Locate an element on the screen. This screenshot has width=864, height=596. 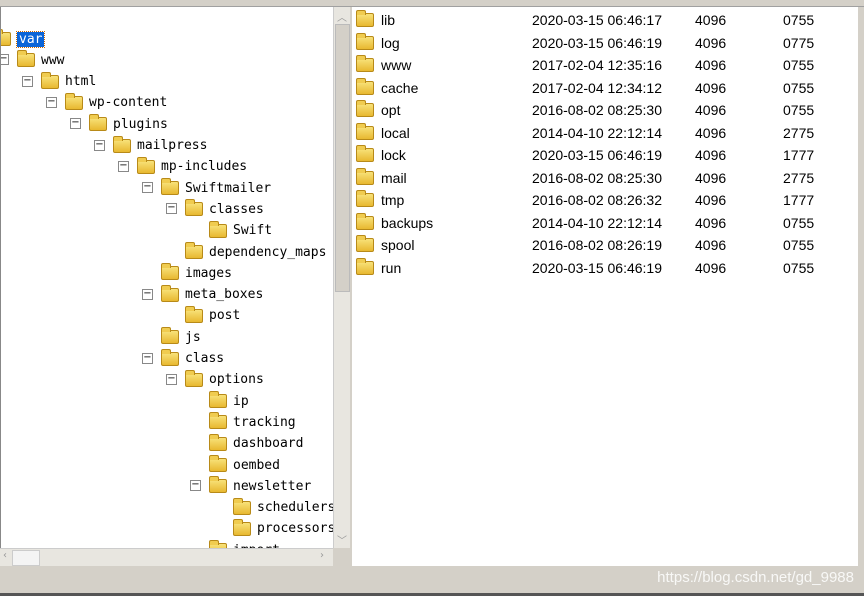
tree-vertical-scrollbar: ︿ ﹀ is located at coordinates (341, 277).